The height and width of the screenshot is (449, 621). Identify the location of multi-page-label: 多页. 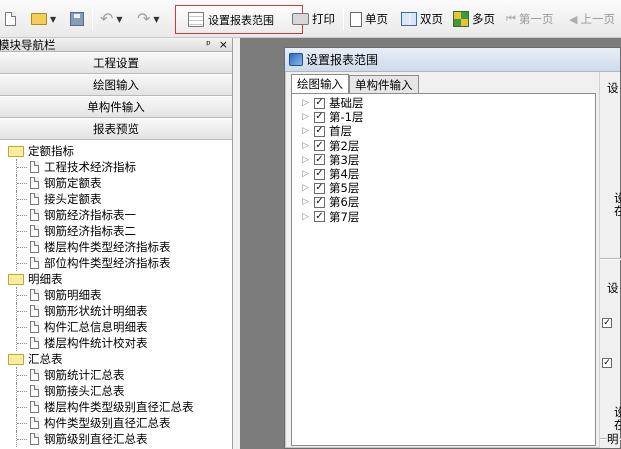
(483, 19).